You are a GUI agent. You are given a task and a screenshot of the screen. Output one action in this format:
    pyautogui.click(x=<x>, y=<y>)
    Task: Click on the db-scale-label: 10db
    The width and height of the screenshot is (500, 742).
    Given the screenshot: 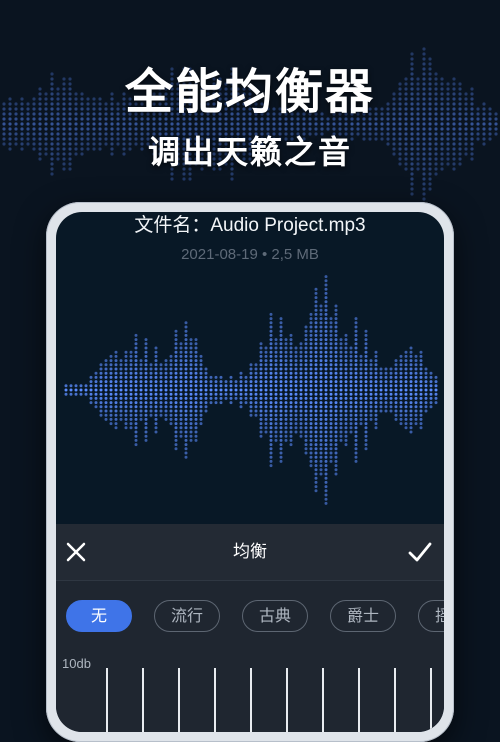 What is the action you would take?
    pyautogui.click(x=76, y=663)
    